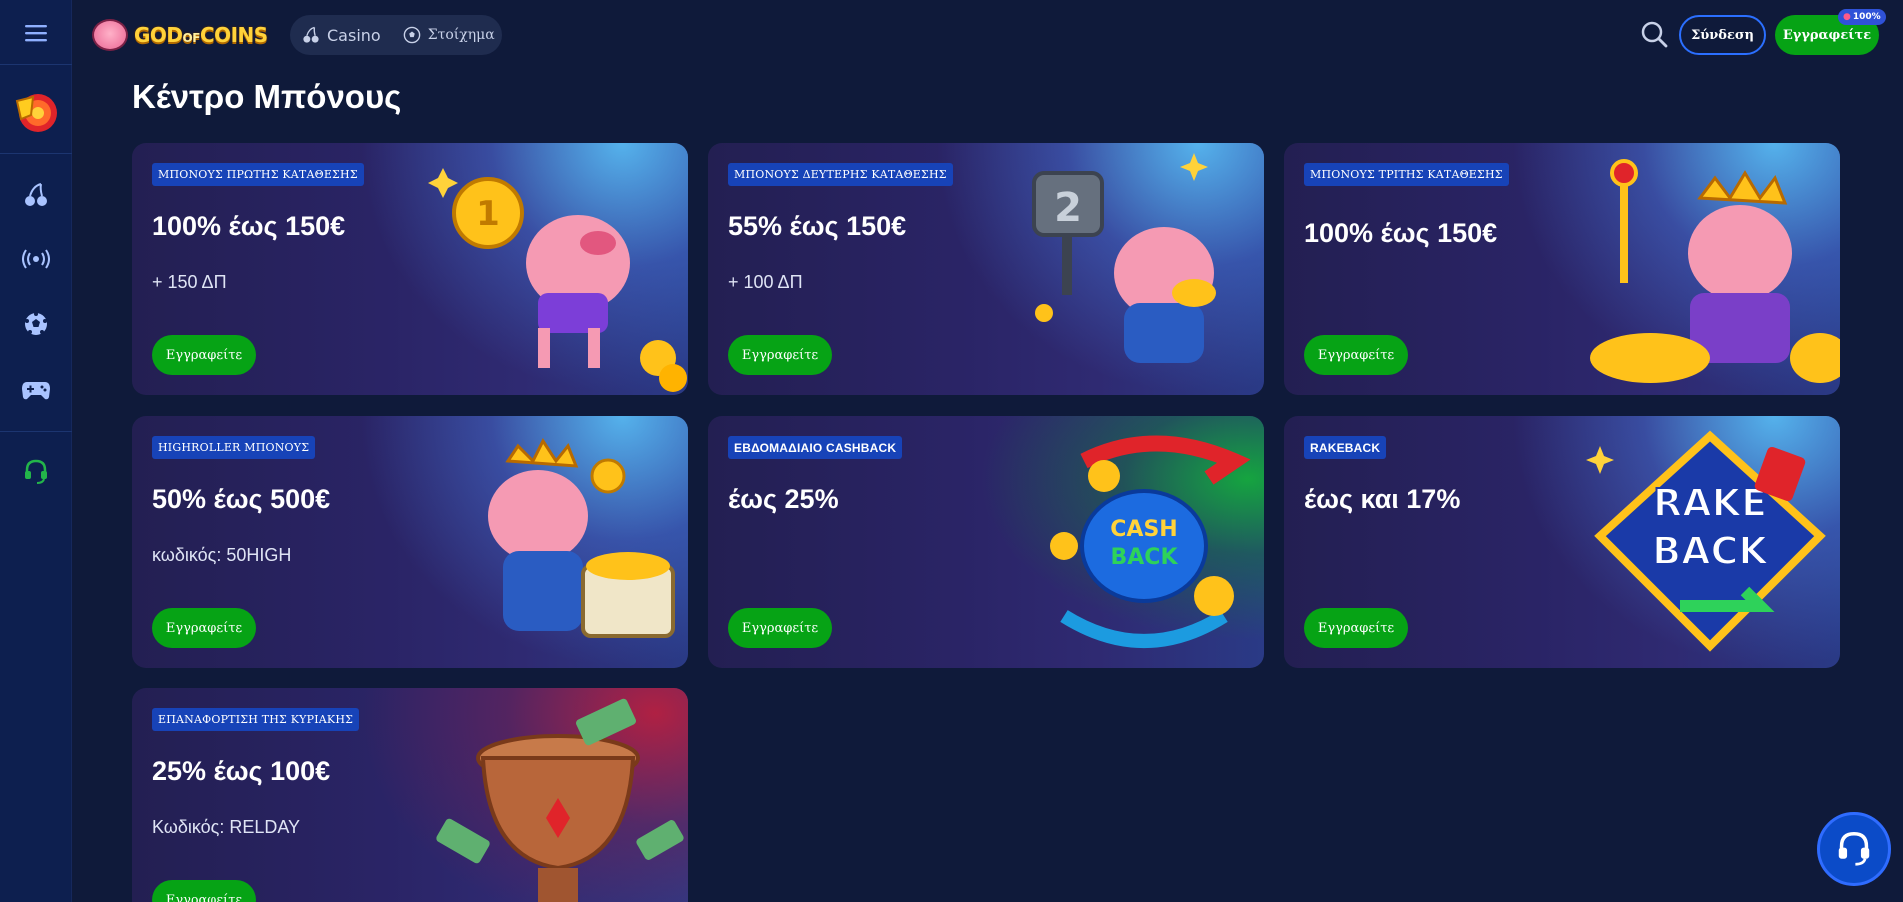 The height and width of the screenshot is (902, 1903). I want to click on search-button, so click(1654, 34).